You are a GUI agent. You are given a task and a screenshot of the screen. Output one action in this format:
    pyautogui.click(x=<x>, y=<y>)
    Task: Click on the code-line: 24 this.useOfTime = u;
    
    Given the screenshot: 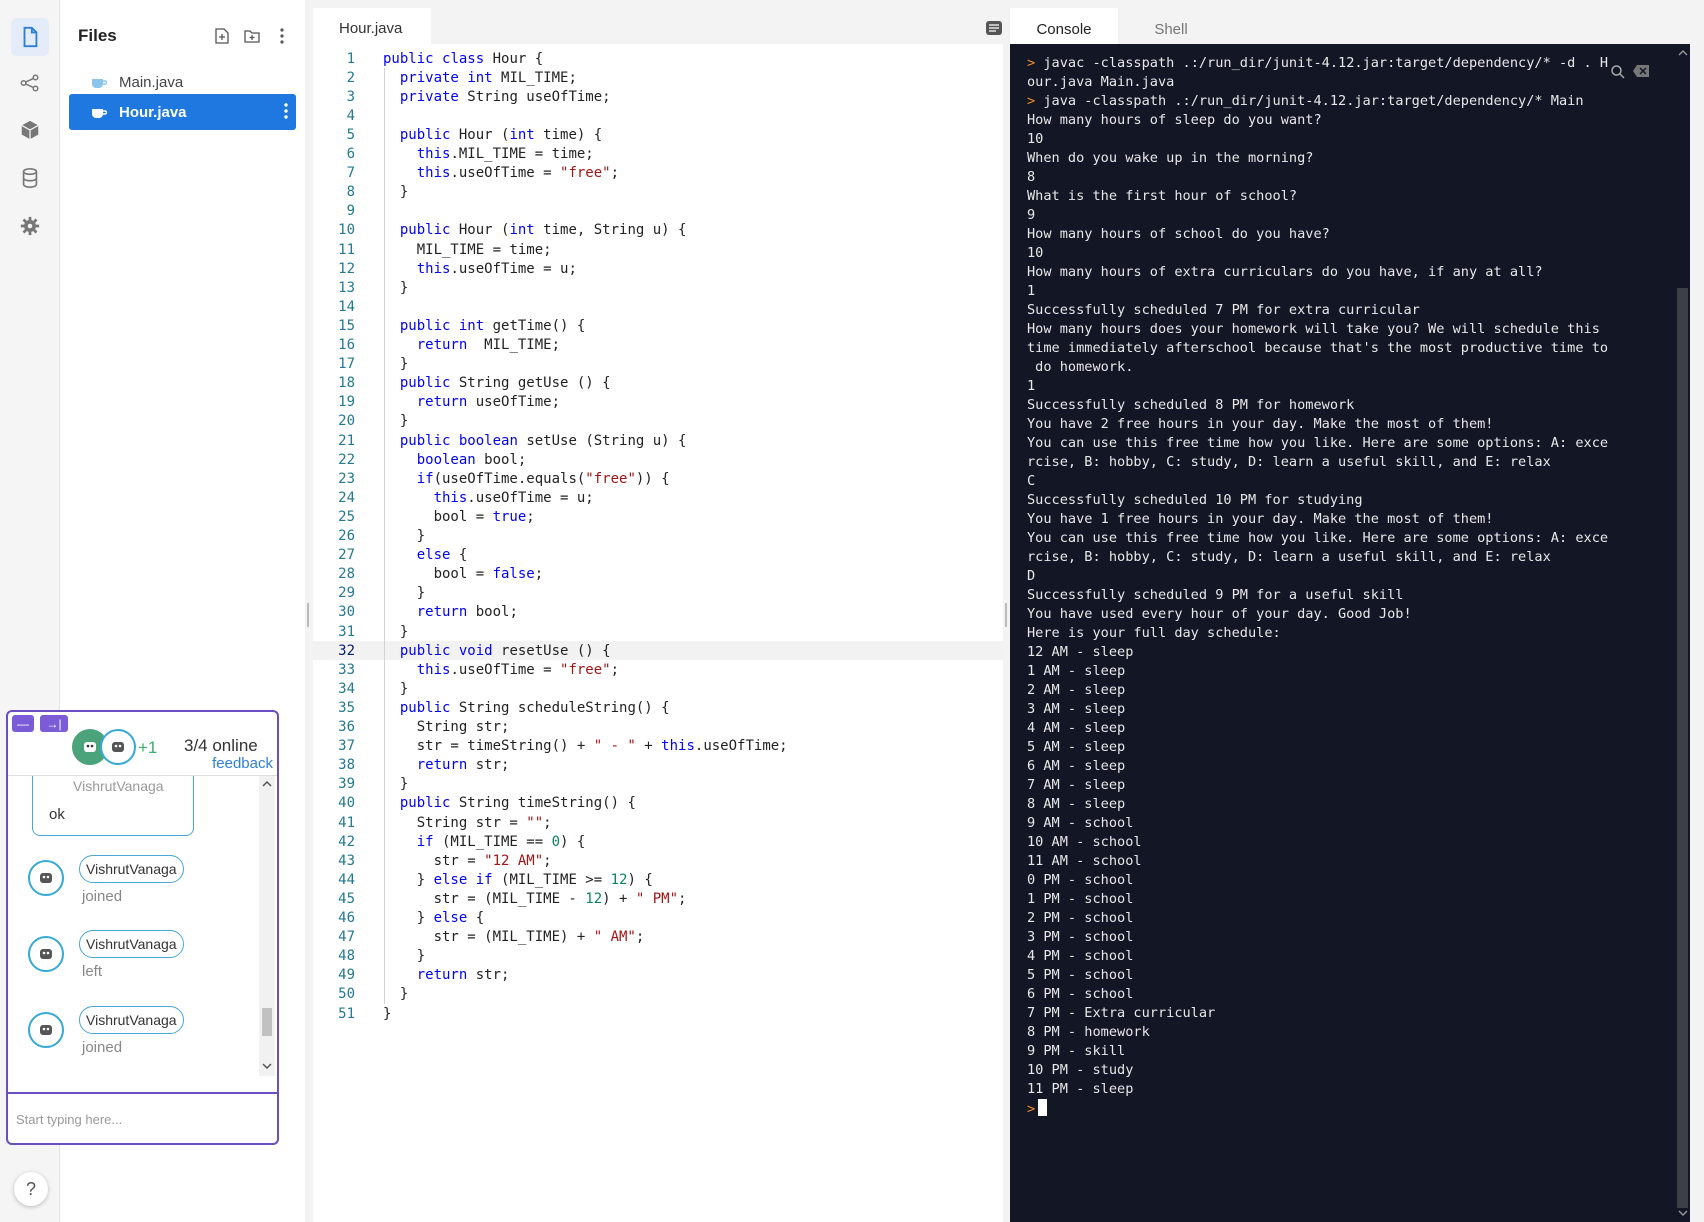 What is the action you would take?
    pyautogui.click(x=658, y=497)
    